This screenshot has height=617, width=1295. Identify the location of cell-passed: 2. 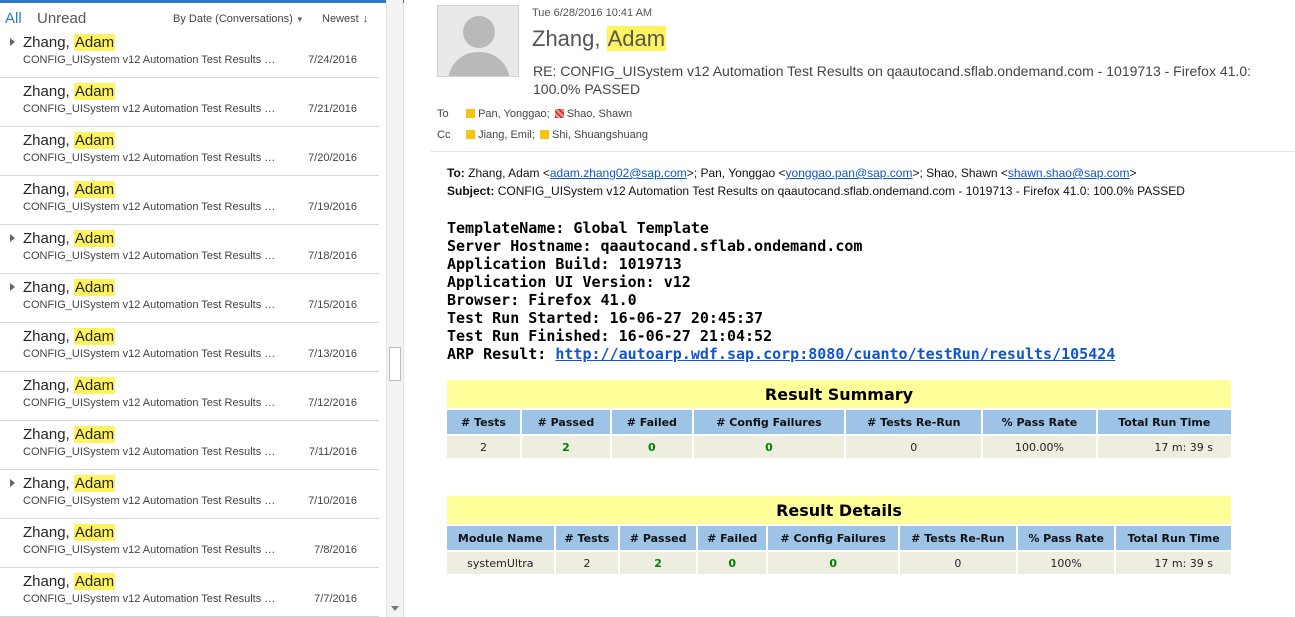
(565, 447).